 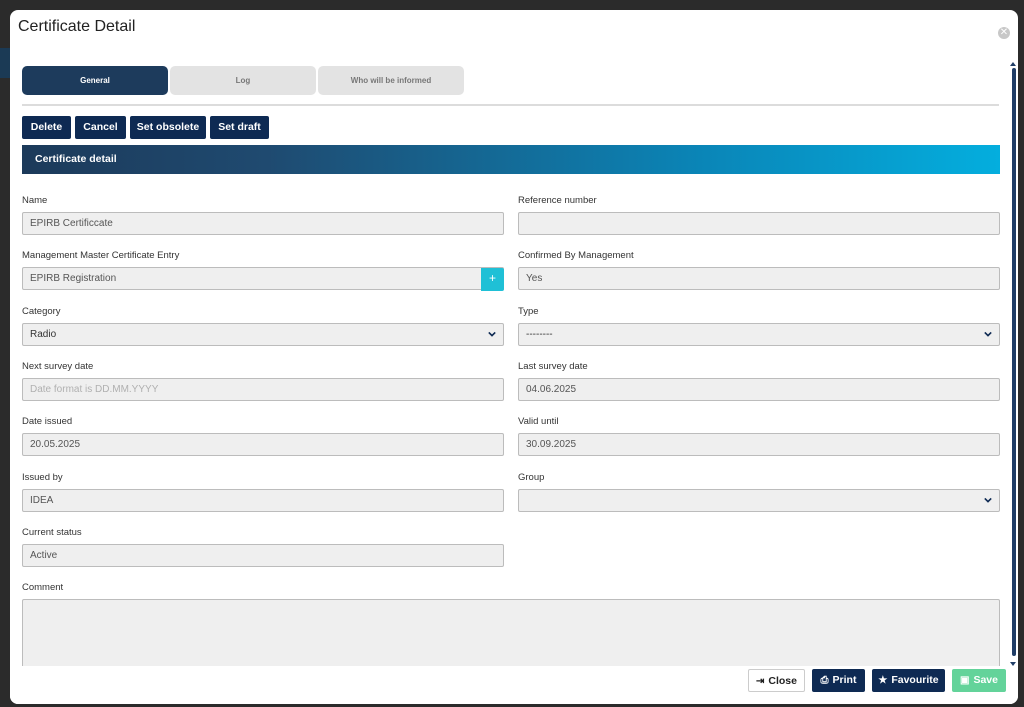 What do you see at coordinates (557, 200) in the screenshot?
I see `reference-number-label: Reference number` at bounding box center [557, 200].